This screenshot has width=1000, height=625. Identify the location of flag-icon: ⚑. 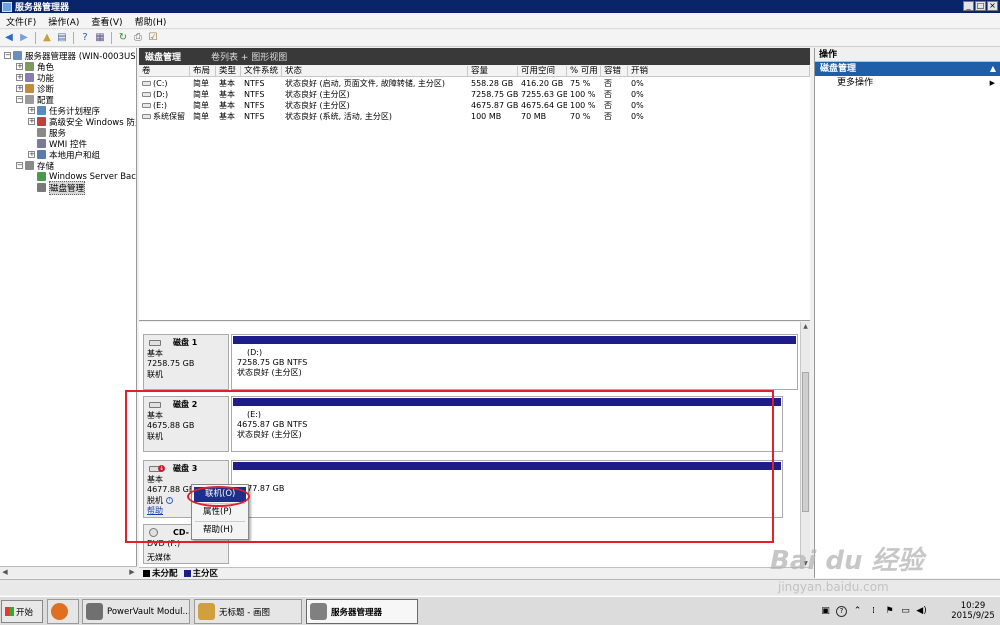
(889, 611).